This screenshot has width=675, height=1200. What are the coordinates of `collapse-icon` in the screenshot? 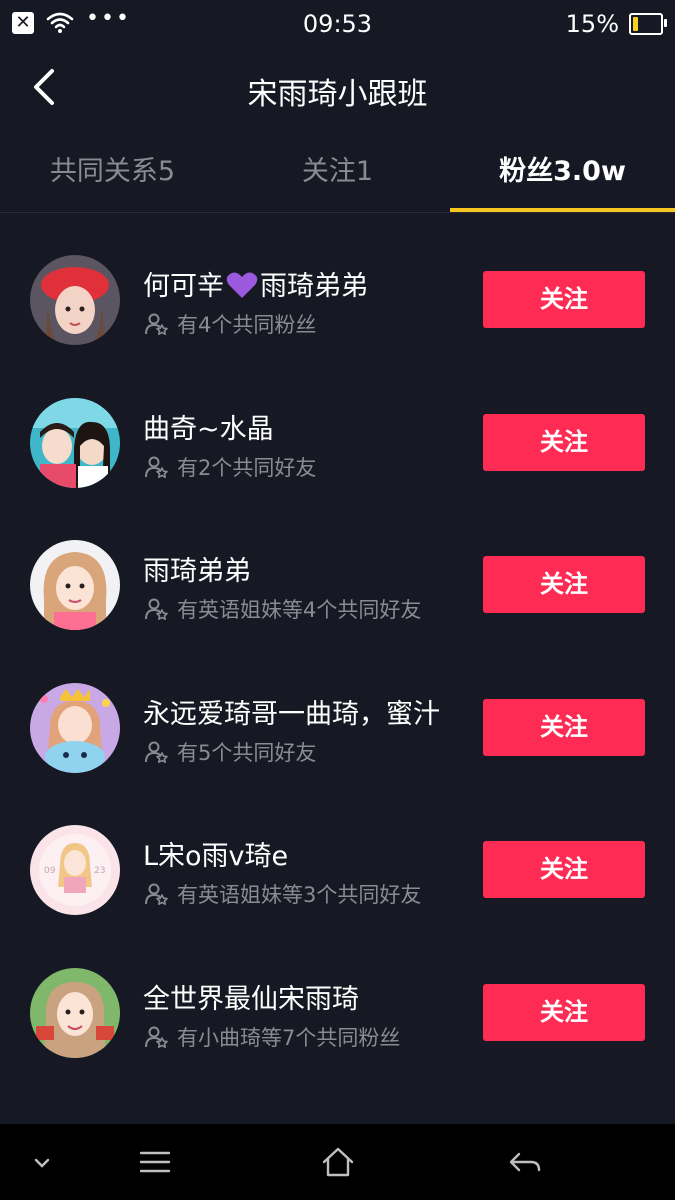 It's located at (42, 1163).